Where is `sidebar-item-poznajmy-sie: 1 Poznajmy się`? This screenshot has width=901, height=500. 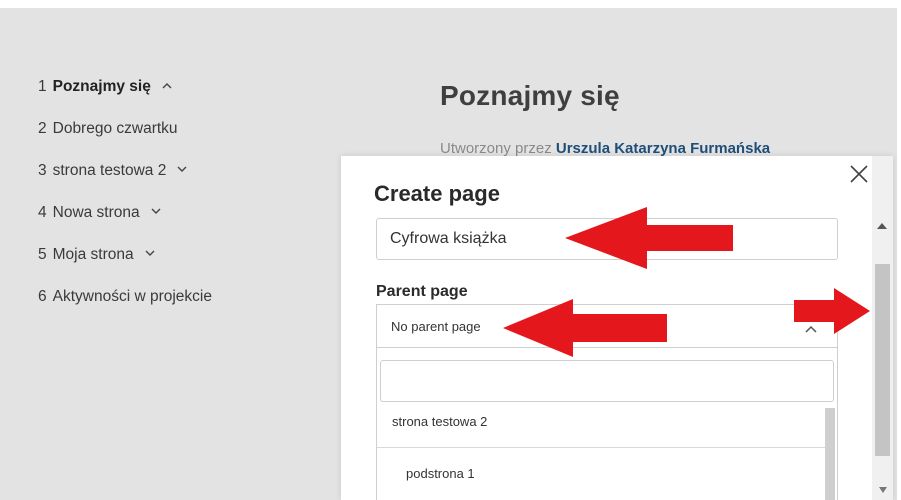 sidebar-item-poznajmy-sie: 1 Poznajmy się is located at coordinates (125, 99).